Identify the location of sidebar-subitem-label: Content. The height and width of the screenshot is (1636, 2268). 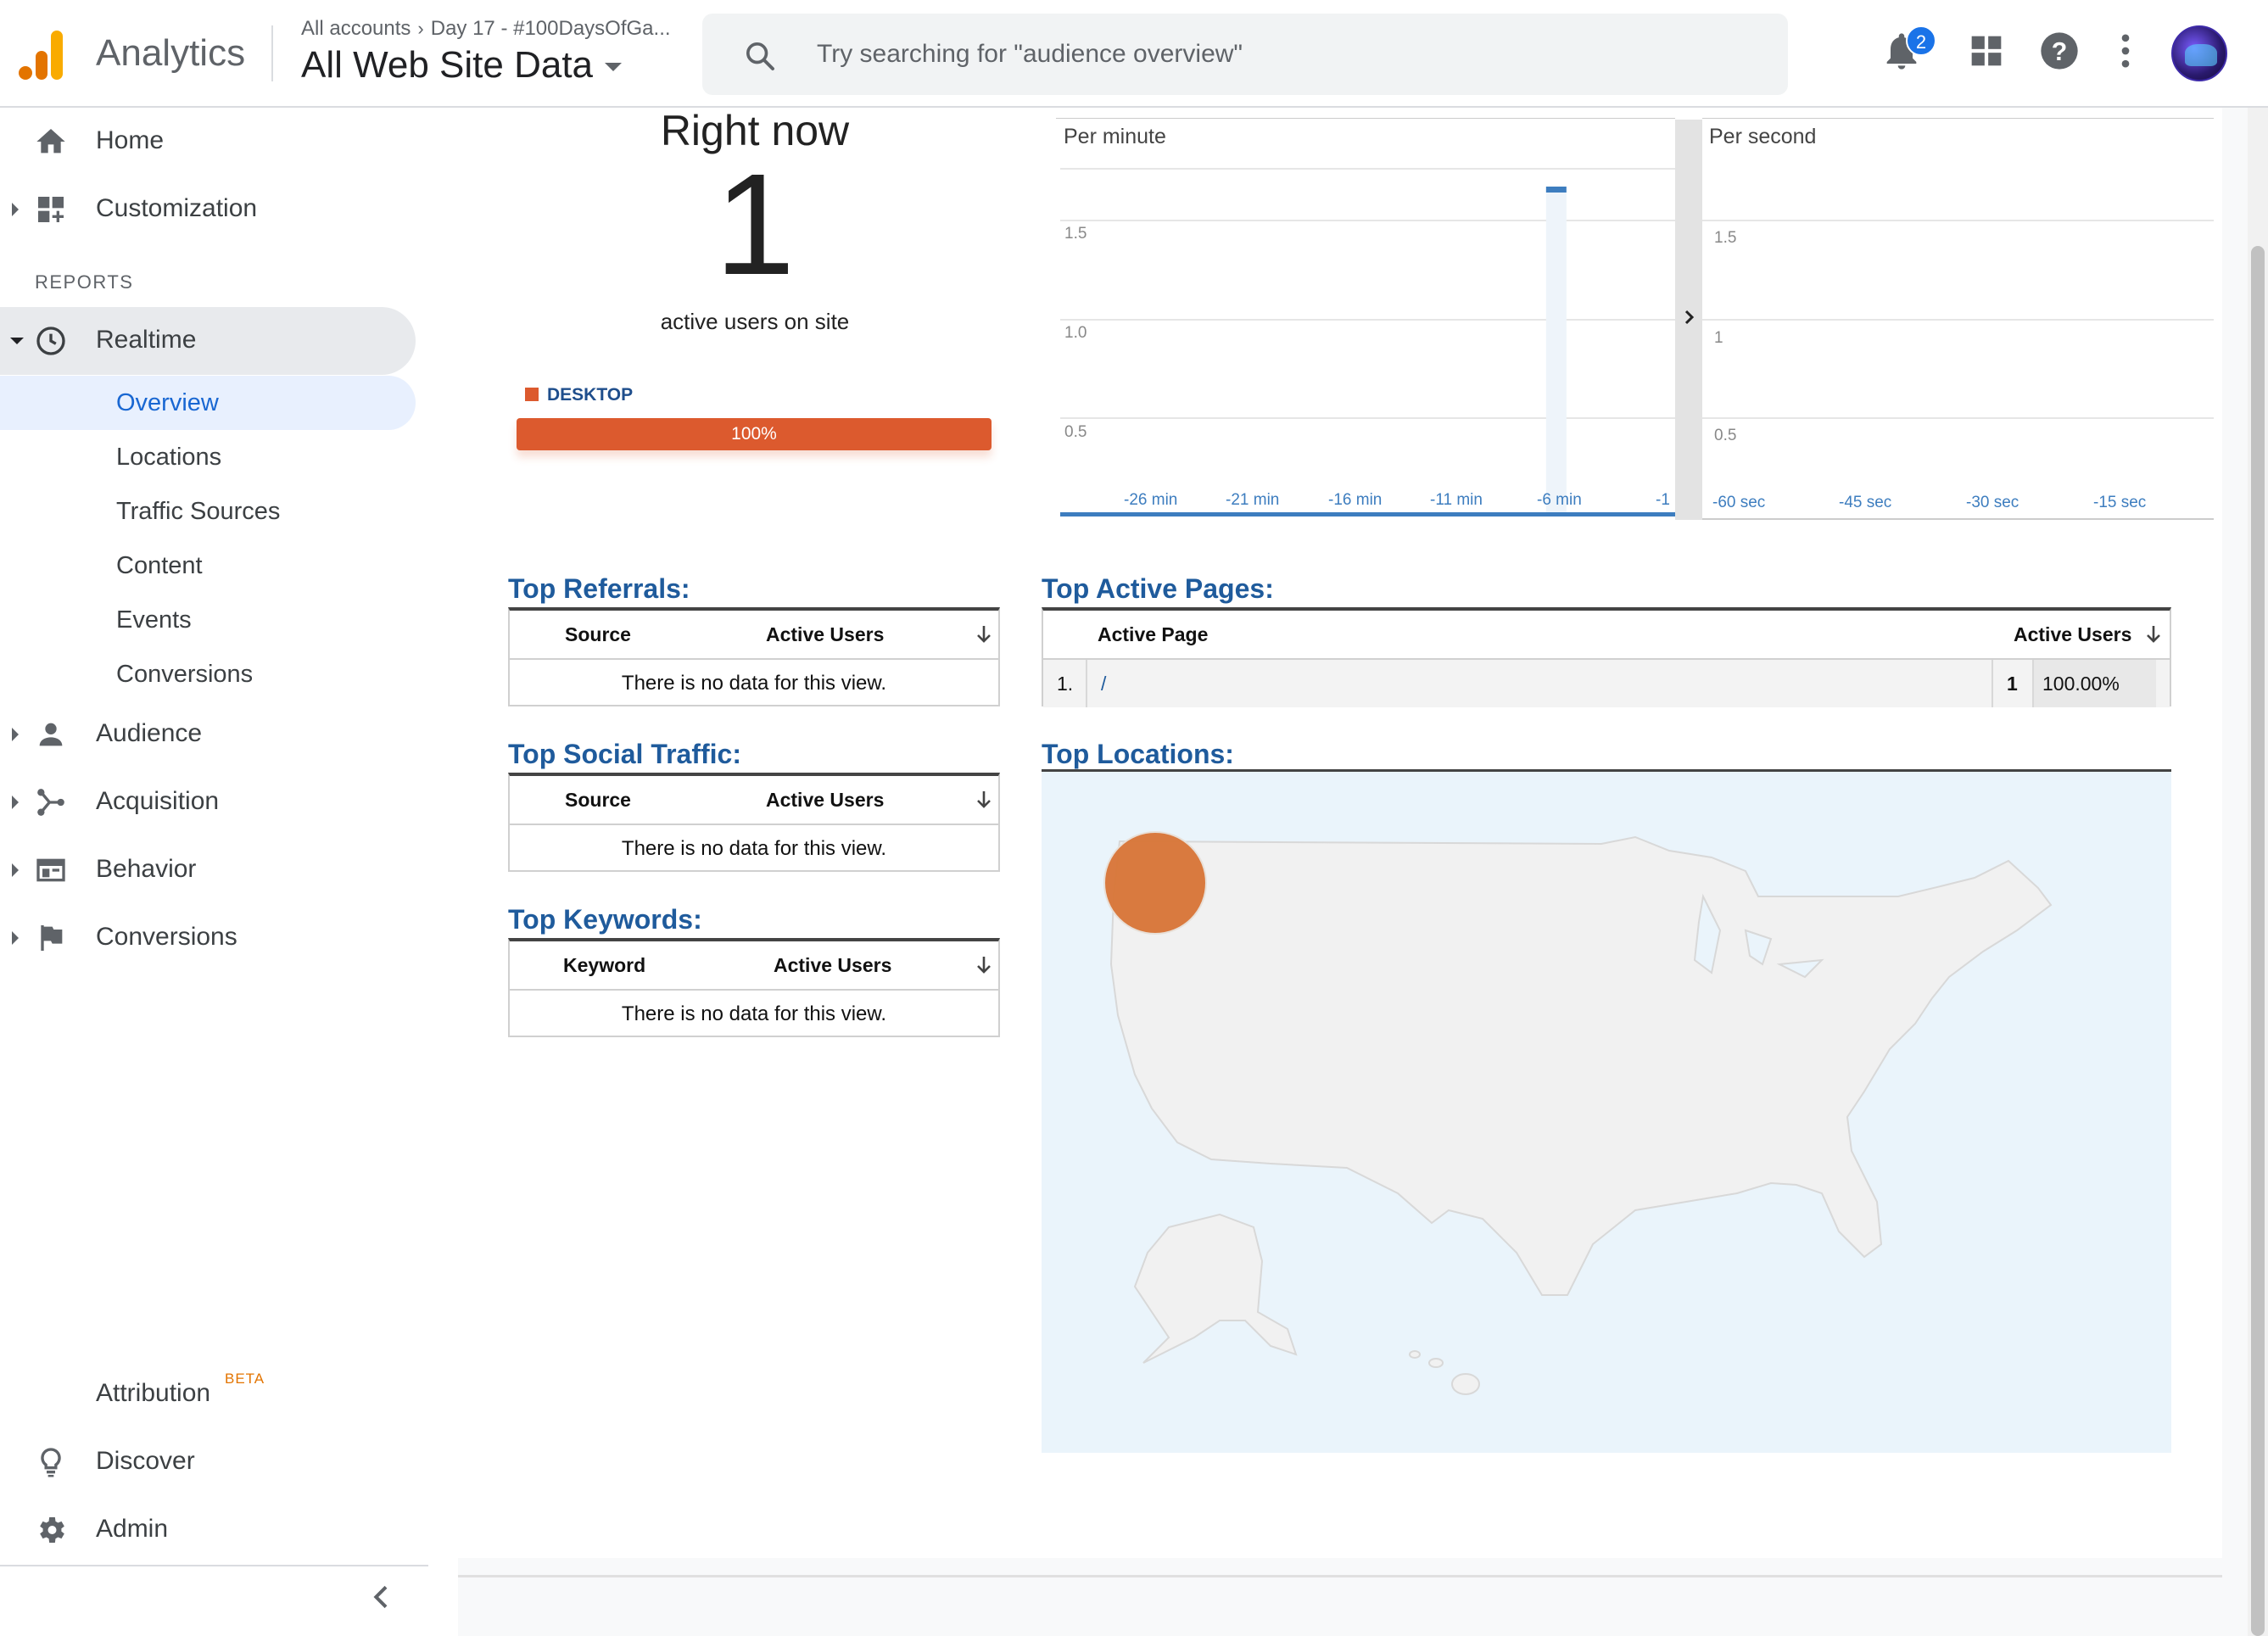
(159, 565).